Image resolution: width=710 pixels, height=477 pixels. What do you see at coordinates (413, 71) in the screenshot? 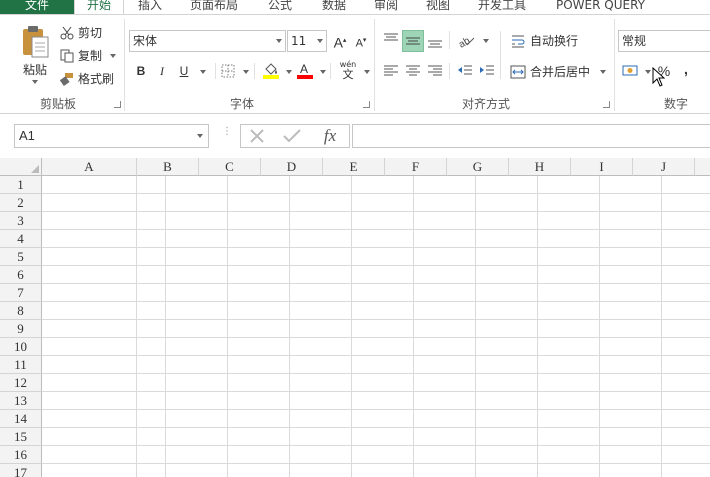
I see `align-center-icon` at bounding box center [413, 71].